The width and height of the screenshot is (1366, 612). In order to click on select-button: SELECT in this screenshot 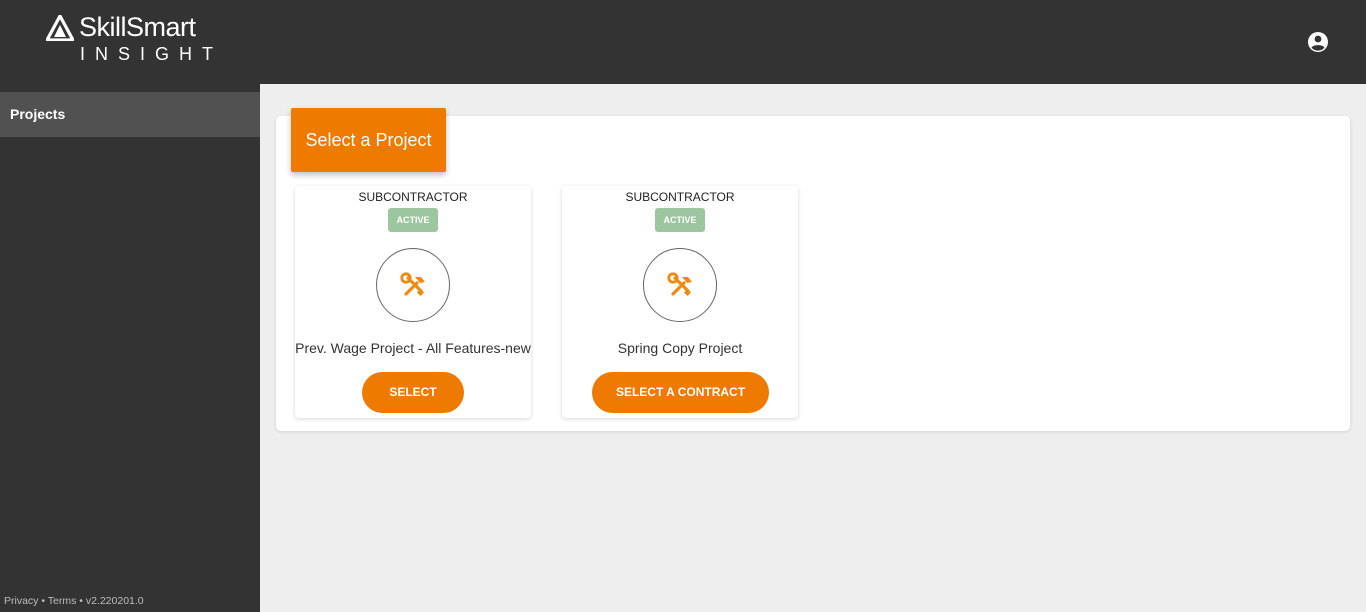, I will do `click(413, 392)`.